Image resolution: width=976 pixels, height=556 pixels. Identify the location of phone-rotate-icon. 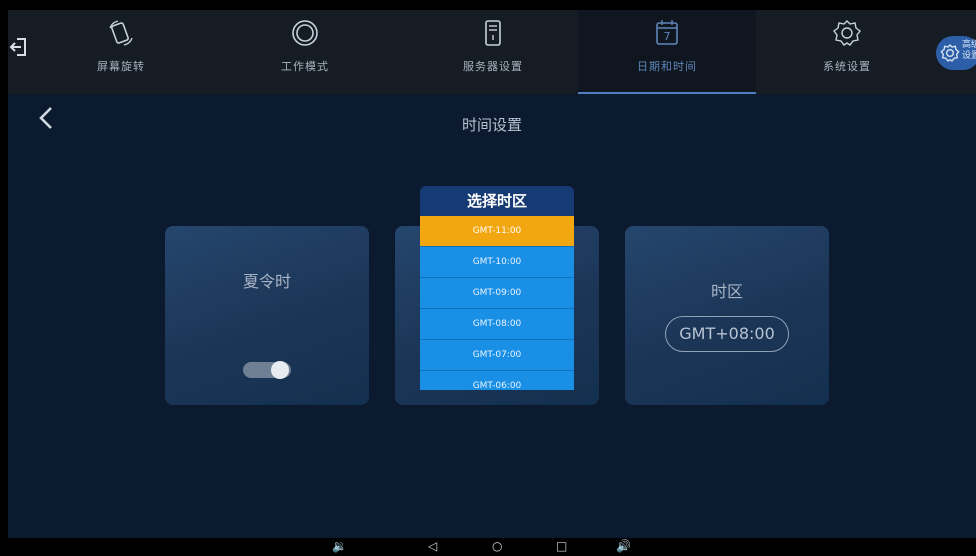
(121, 33).